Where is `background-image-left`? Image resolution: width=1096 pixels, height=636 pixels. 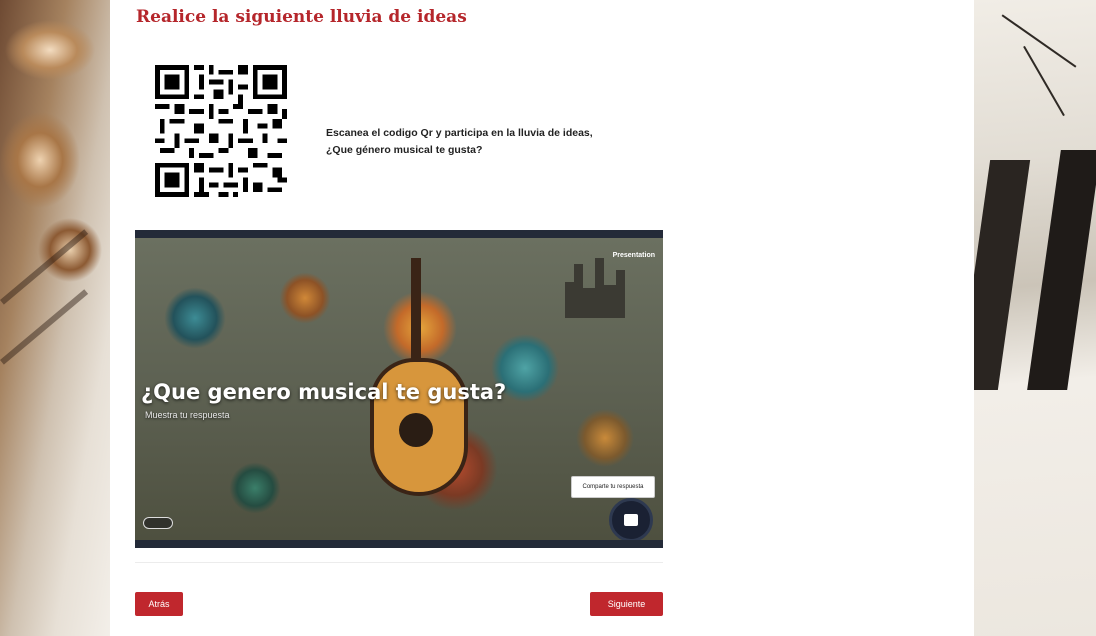
background-image-left is located at coordinates (55, 318).